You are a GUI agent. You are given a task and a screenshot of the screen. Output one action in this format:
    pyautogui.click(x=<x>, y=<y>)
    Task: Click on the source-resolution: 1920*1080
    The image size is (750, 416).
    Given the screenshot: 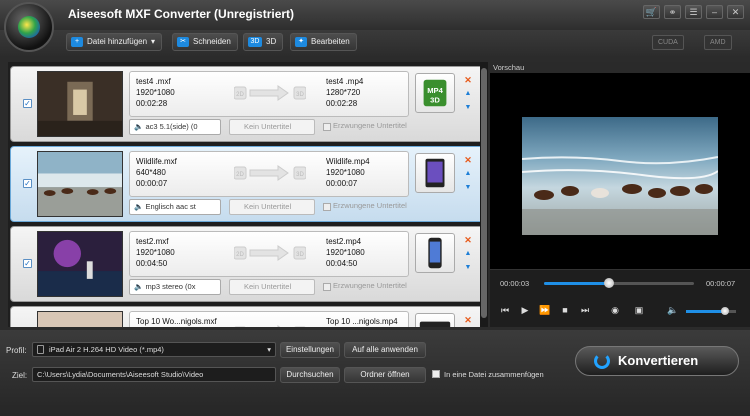 What is the action you would take?
    pyautogui.click(x=155, y=252)
    